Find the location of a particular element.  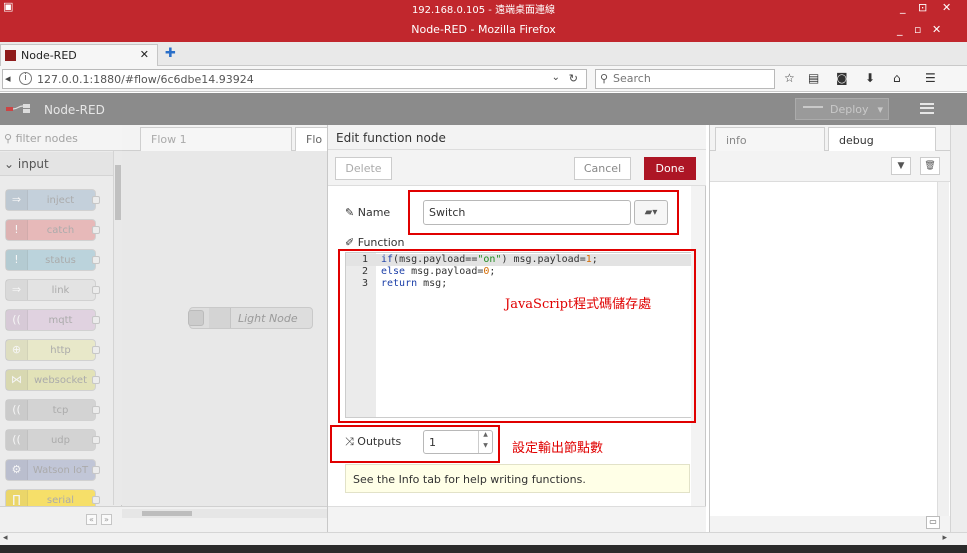

minimize-button: _ is located at coordinates (900, 29).